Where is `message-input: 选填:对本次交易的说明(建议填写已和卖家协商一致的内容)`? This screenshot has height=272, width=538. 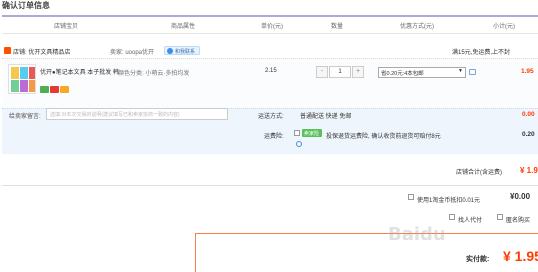 message-input: 选填:对本次交易的说明(建议填写已和卖家协商一致的内容) is located at coordinates (137, 114).